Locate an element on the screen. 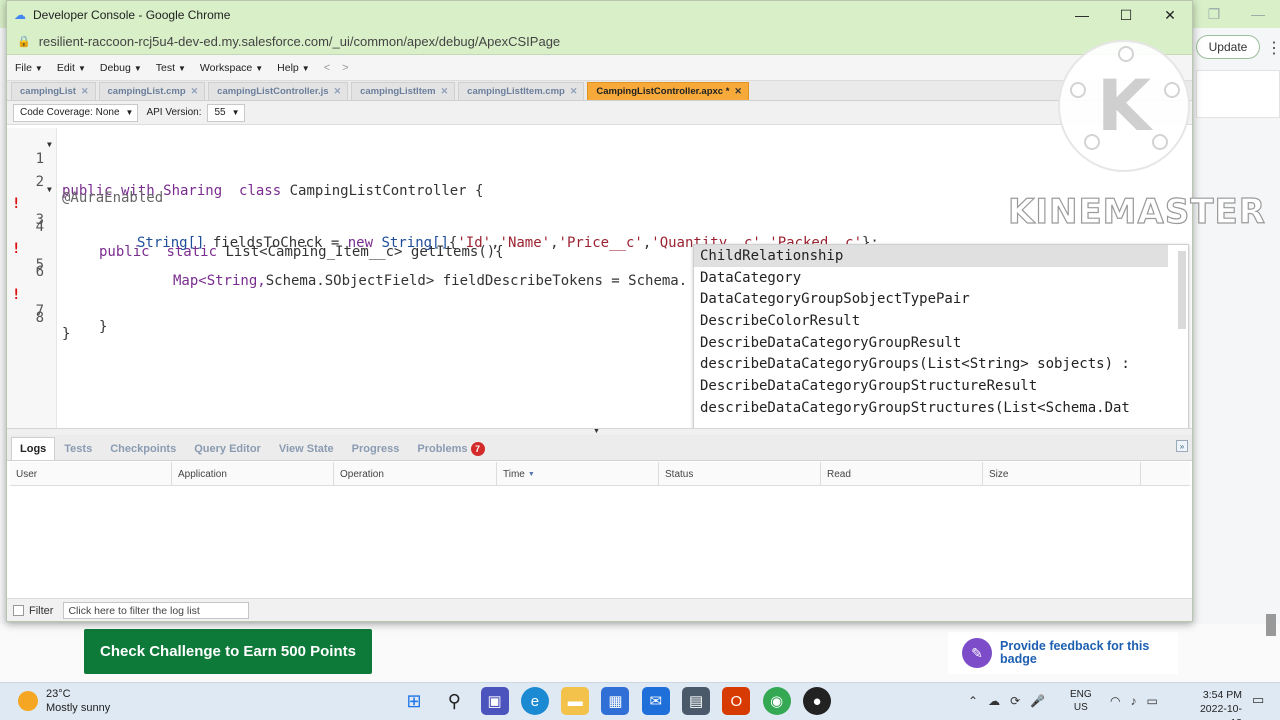  mail-icon: ✉ is located at coordinates (655, 701).